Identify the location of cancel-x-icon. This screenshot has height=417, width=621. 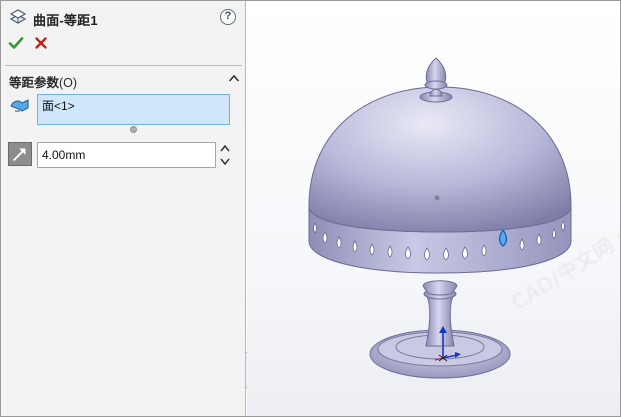
(41, 43).